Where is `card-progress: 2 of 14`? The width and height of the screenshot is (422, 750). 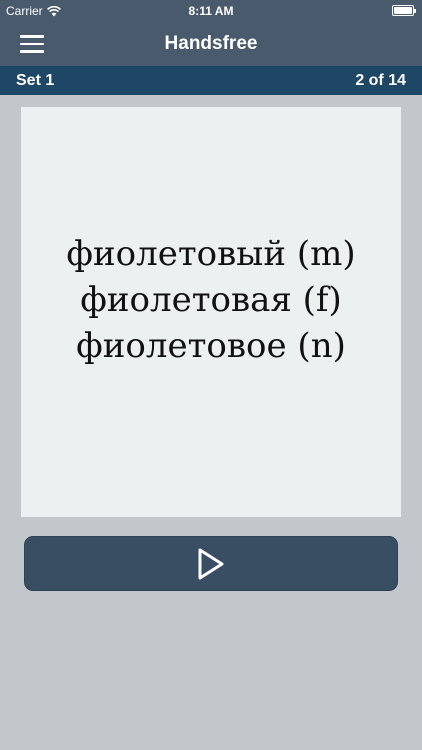 card-progress: 2 of 14 is located at coordinates (380, 80).